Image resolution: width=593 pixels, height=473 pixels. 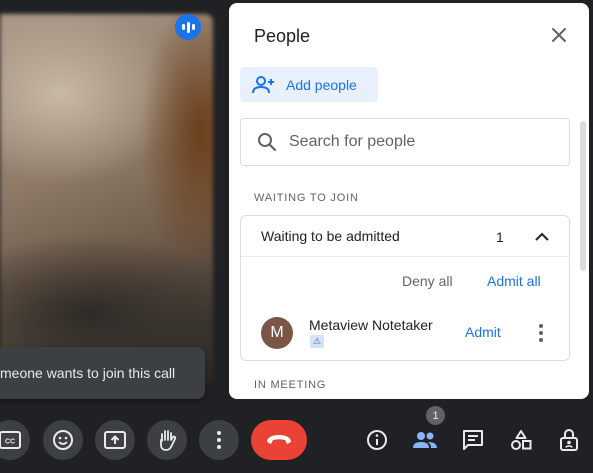 I want to click on toast-text: meone wants to join this call, so click(x=88, y=373).